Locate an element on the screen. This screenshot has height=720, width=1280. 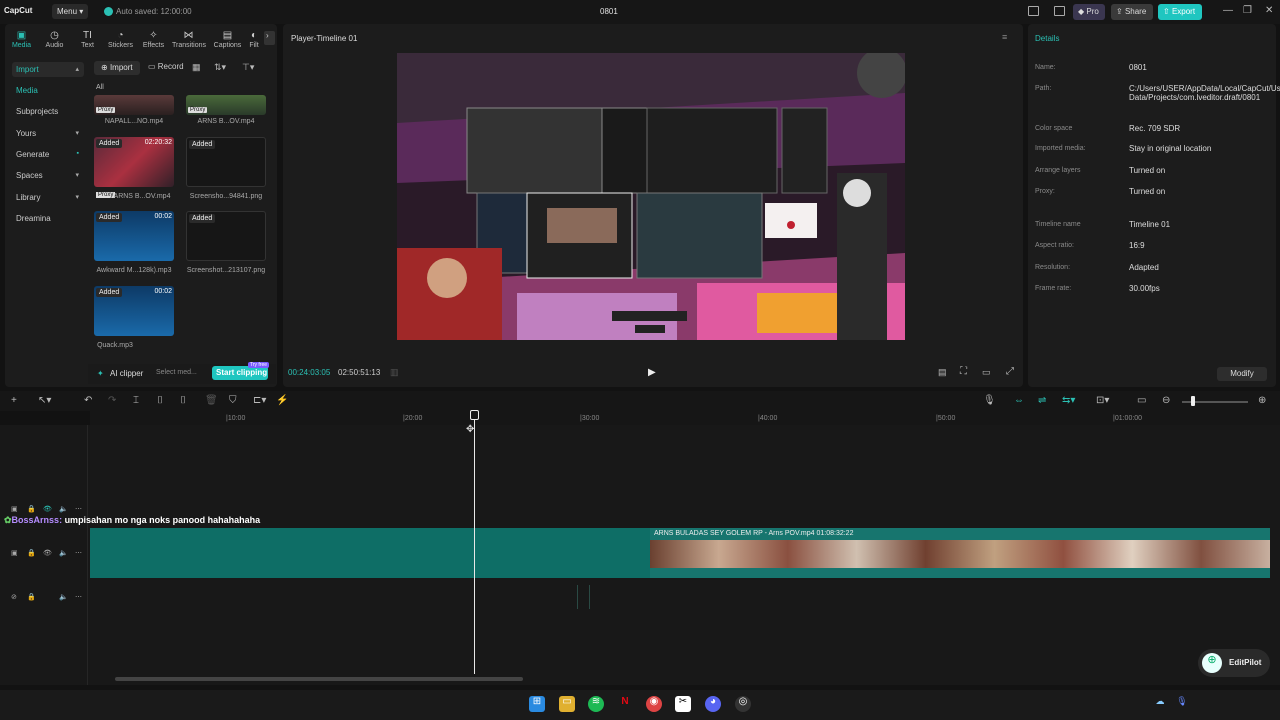
sidebar-item-import: Import ▴ is located at coordinates (48, 69).